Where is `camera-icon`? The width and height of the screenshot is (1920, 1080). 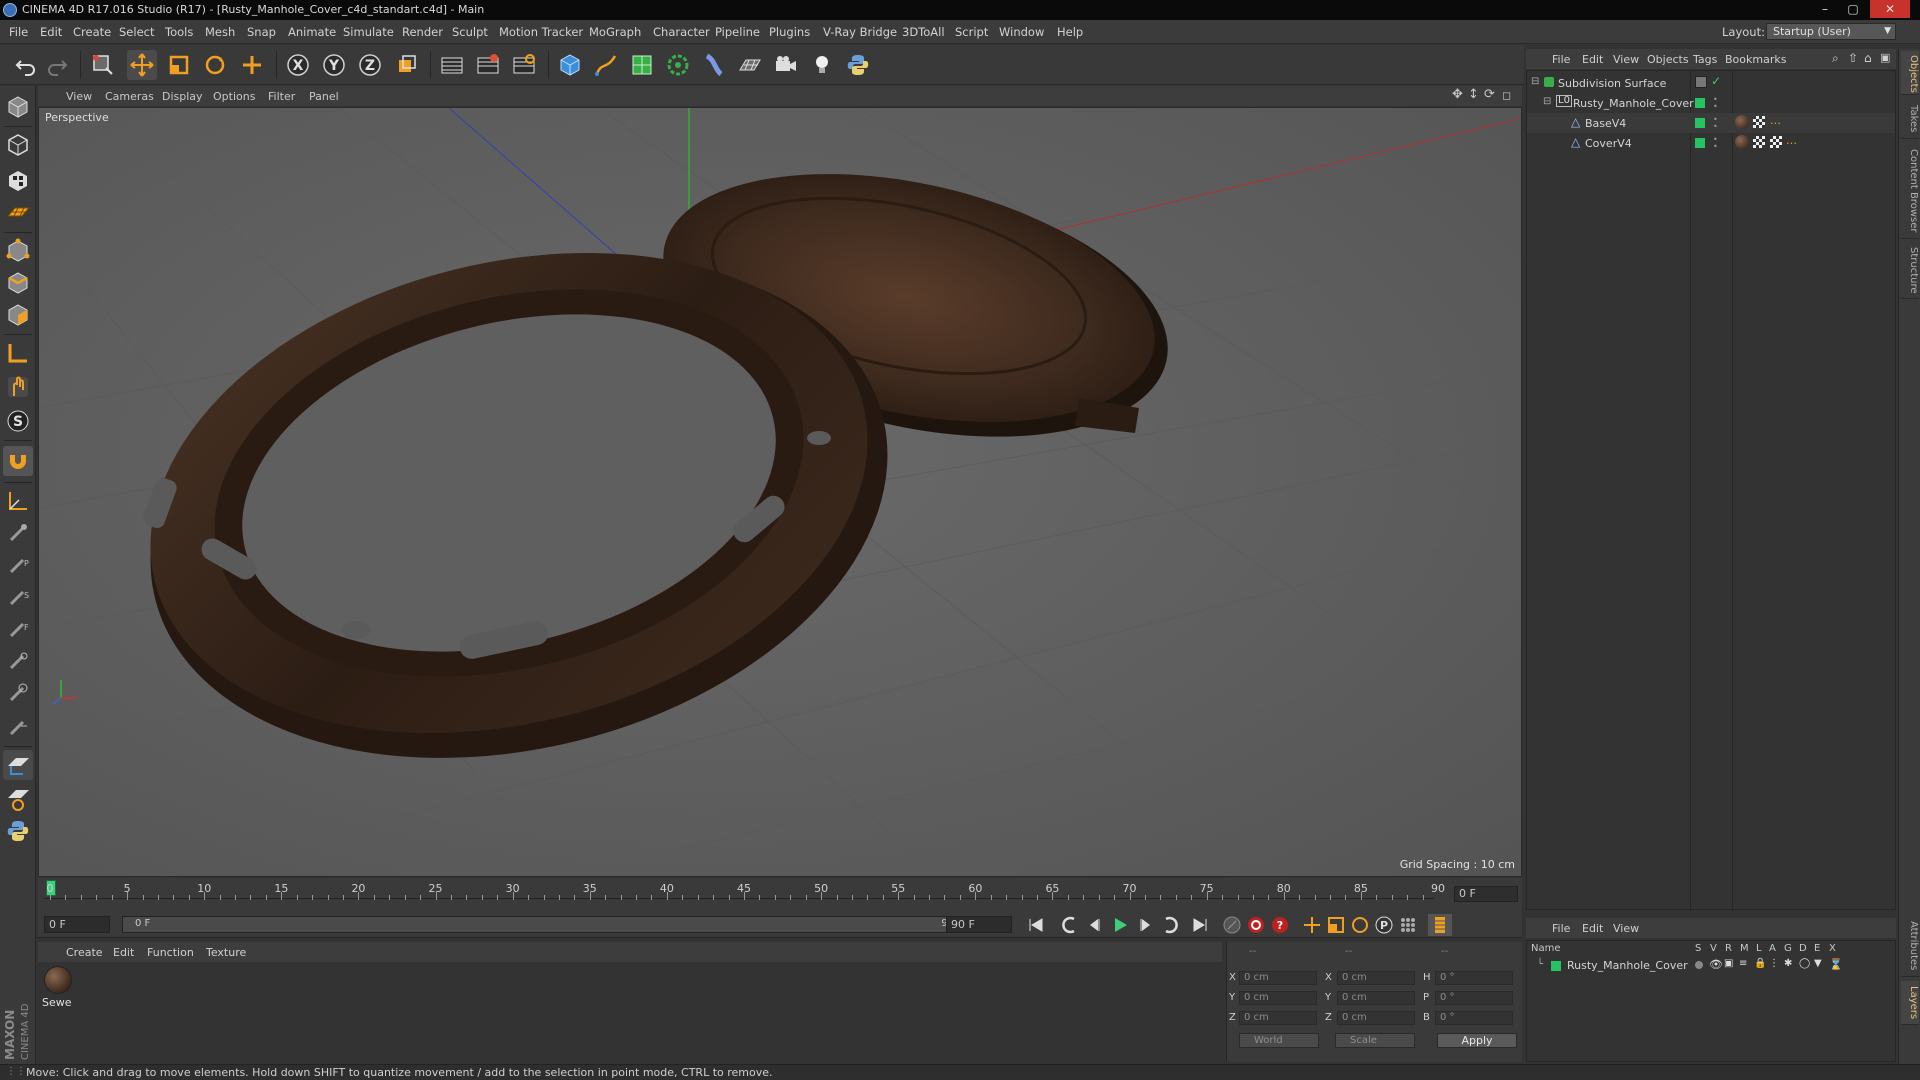 camera-icon is located at coordinates (786, 65).